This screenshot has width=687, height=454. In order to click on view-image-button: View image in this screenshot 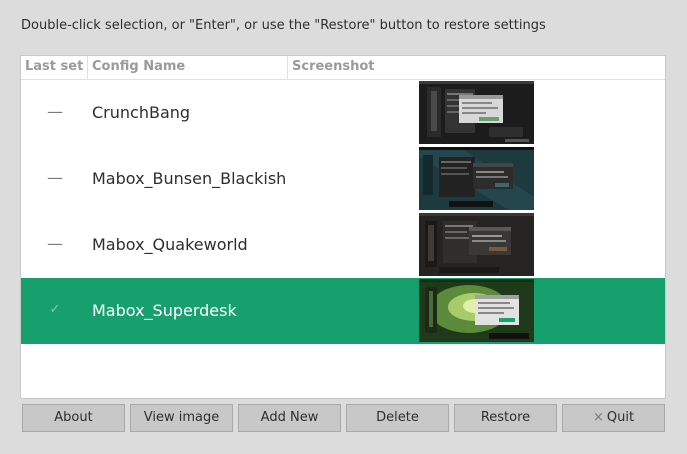, I will do `click(181, 418)`.